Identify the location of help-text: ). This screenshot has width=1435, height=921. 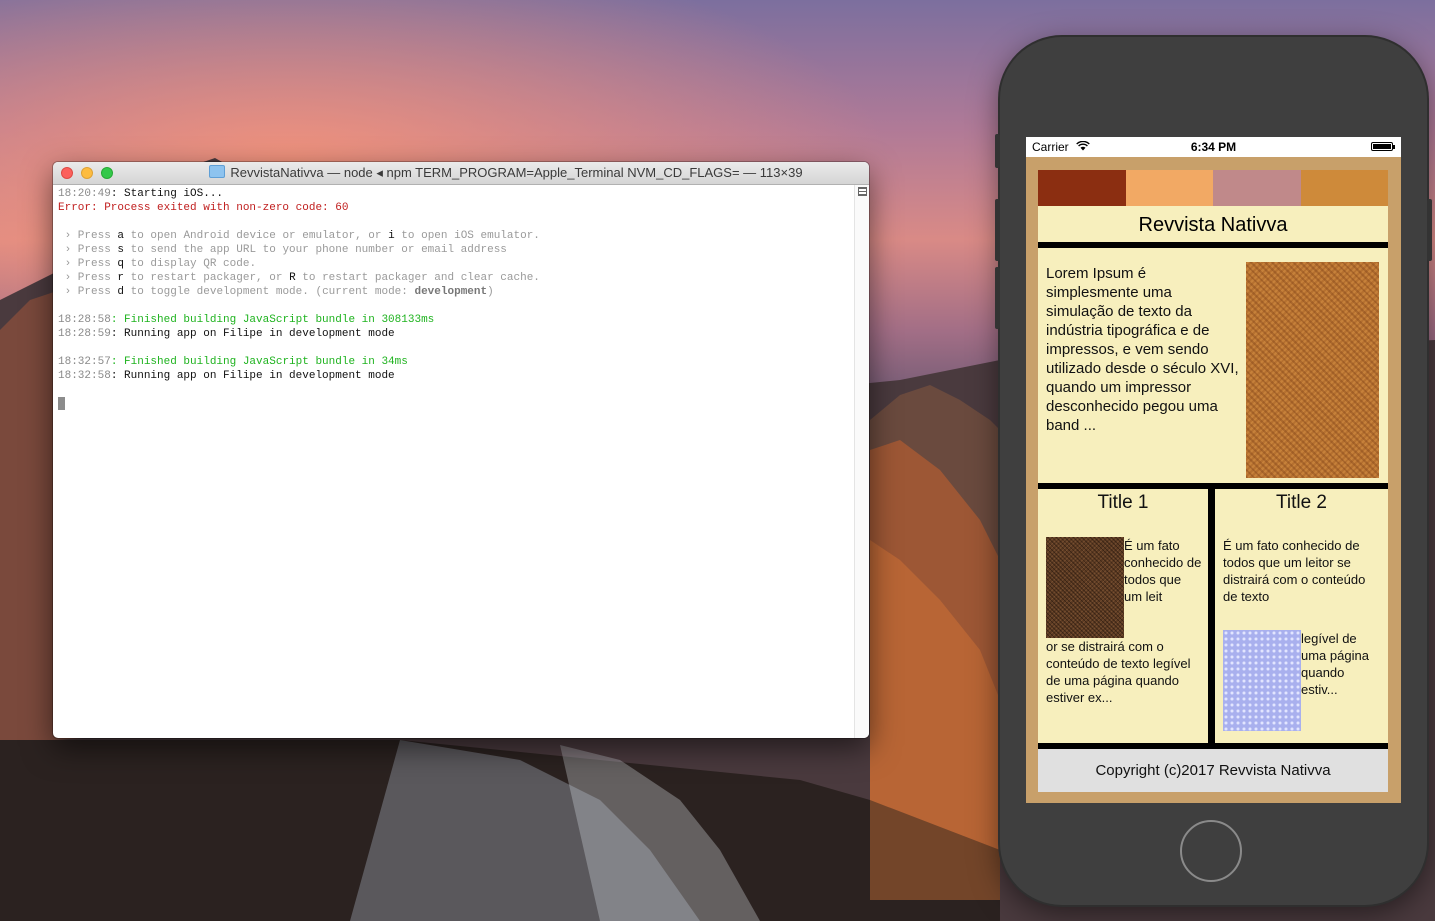
(490, 292).